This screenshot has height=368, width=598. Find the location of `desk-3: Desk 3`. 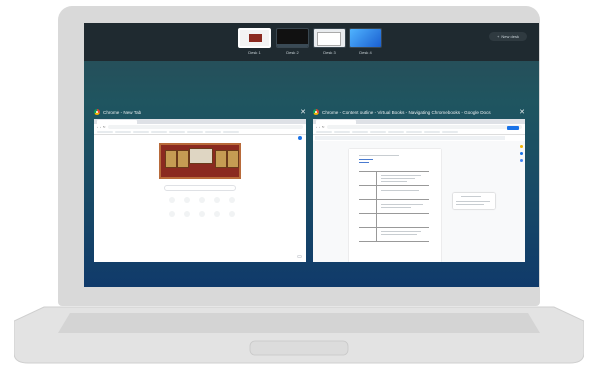

desk-3: Desk 3 is located at coordinates (329, 41).